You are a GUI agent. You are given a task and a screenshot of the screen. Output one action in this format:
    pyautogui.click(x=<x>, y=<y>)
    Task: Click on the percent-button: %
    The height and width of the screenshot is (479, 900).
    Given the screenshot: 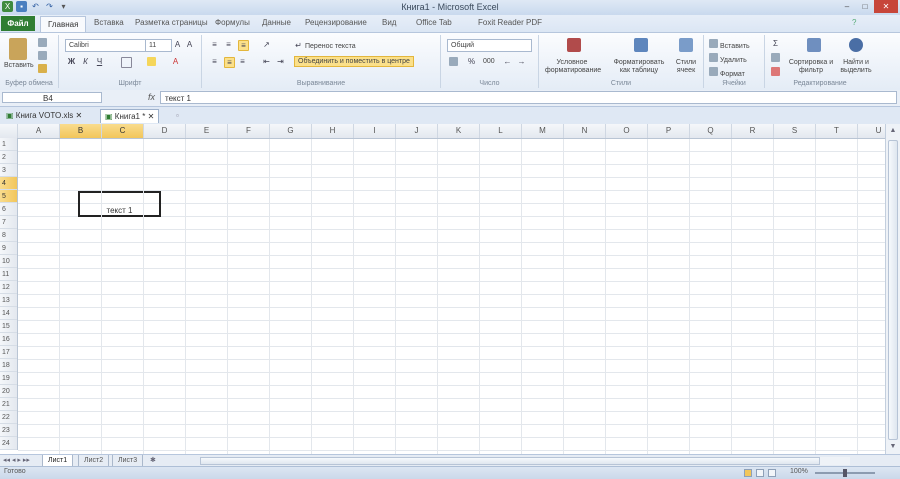 What is the action you would take?
    pyautogui.click(x=471, y=61)
    